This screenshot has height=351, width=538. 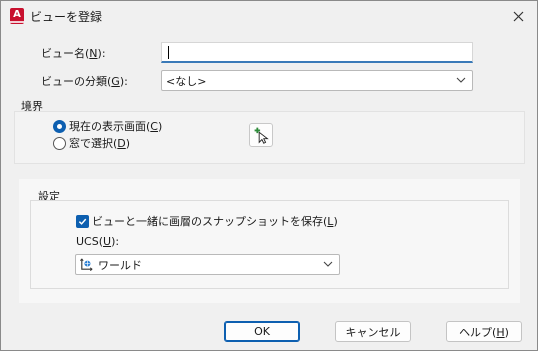 What do you see at coordinates (207, 264) in the screenshot?
I see `ucs-select: ワールド` at bounding box center [207, 264].